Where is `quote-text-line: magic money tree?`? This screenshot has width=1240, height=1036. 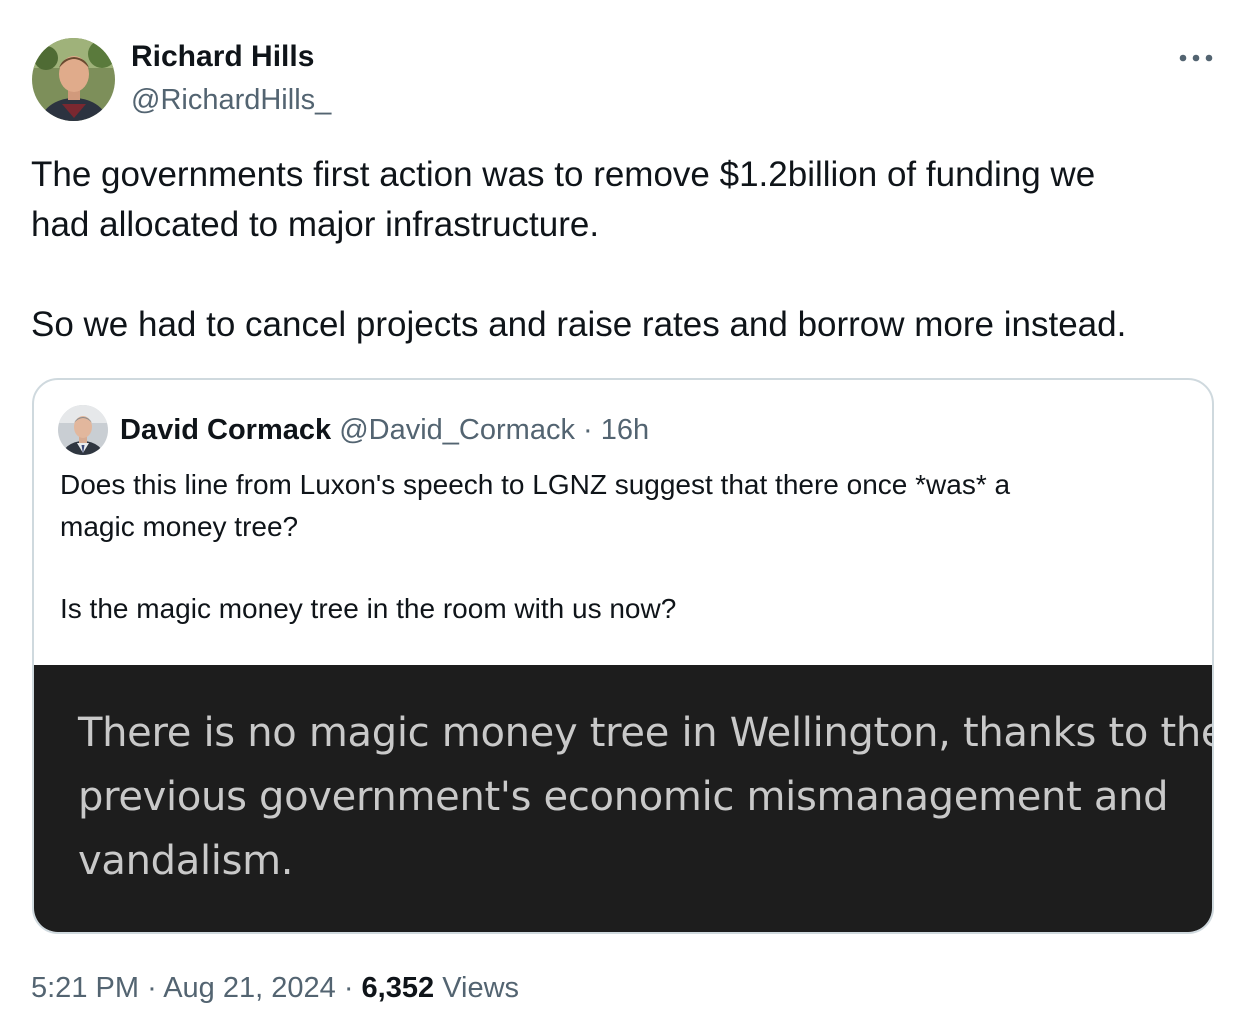 quote-text-line: magic money tree? is located at coordinates (179, 526).